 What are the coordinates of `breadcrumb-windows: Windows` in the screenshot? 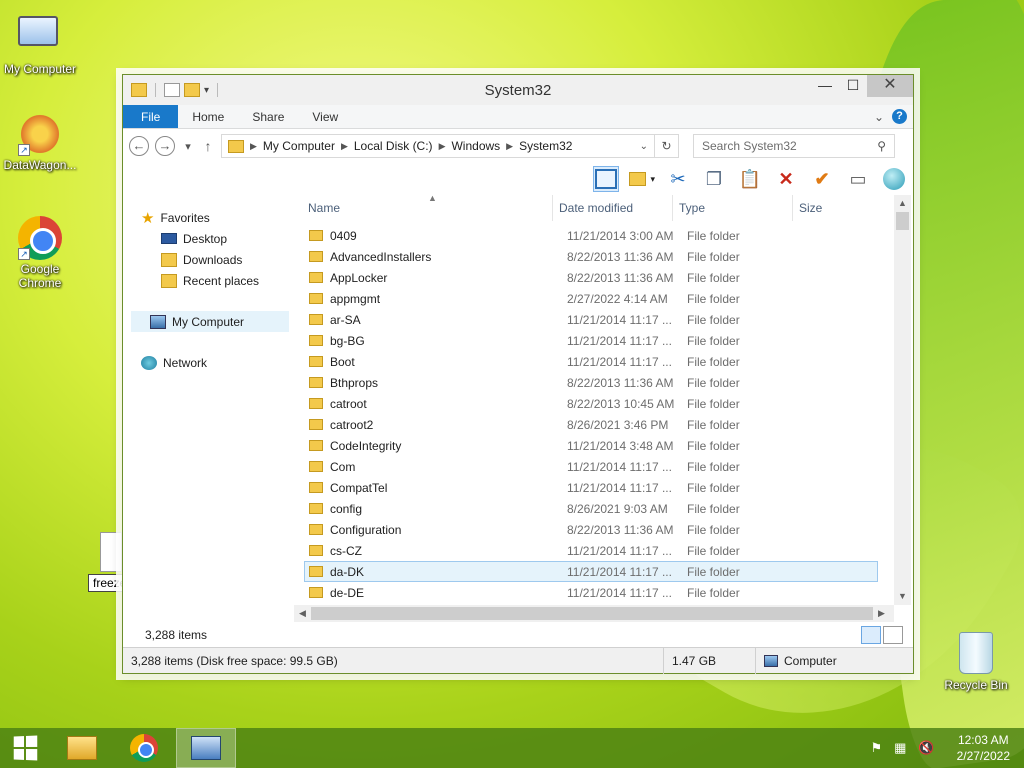 It's located at (475, 146).